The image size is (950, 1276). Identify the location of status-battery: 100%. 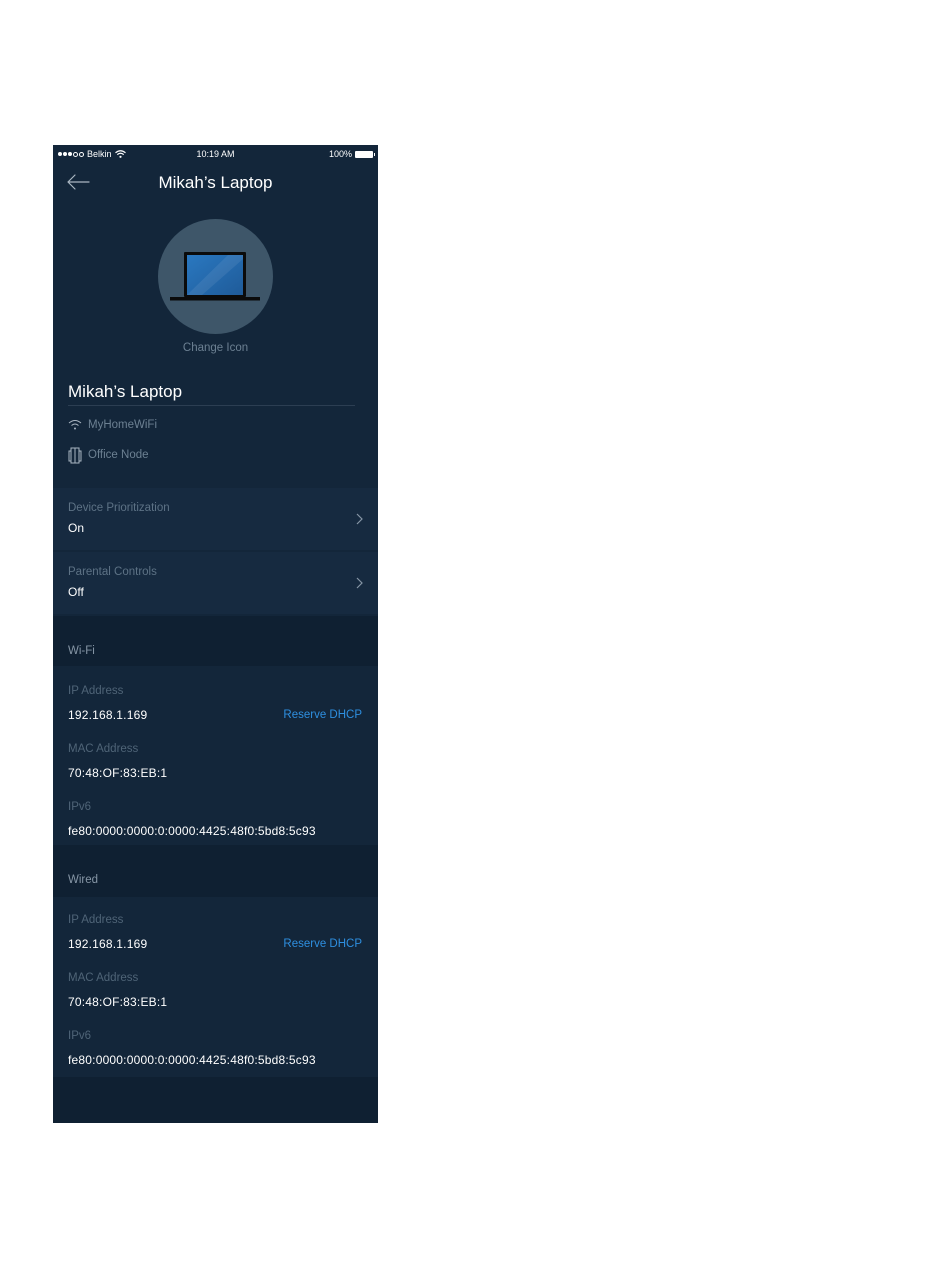
(351, 154).